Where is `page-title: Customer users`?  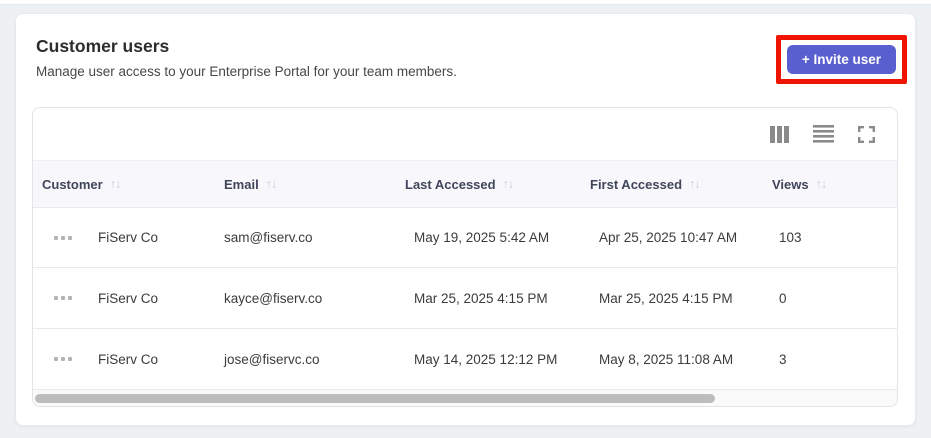
page-title: Customer users is located at coordinates (103, 46).